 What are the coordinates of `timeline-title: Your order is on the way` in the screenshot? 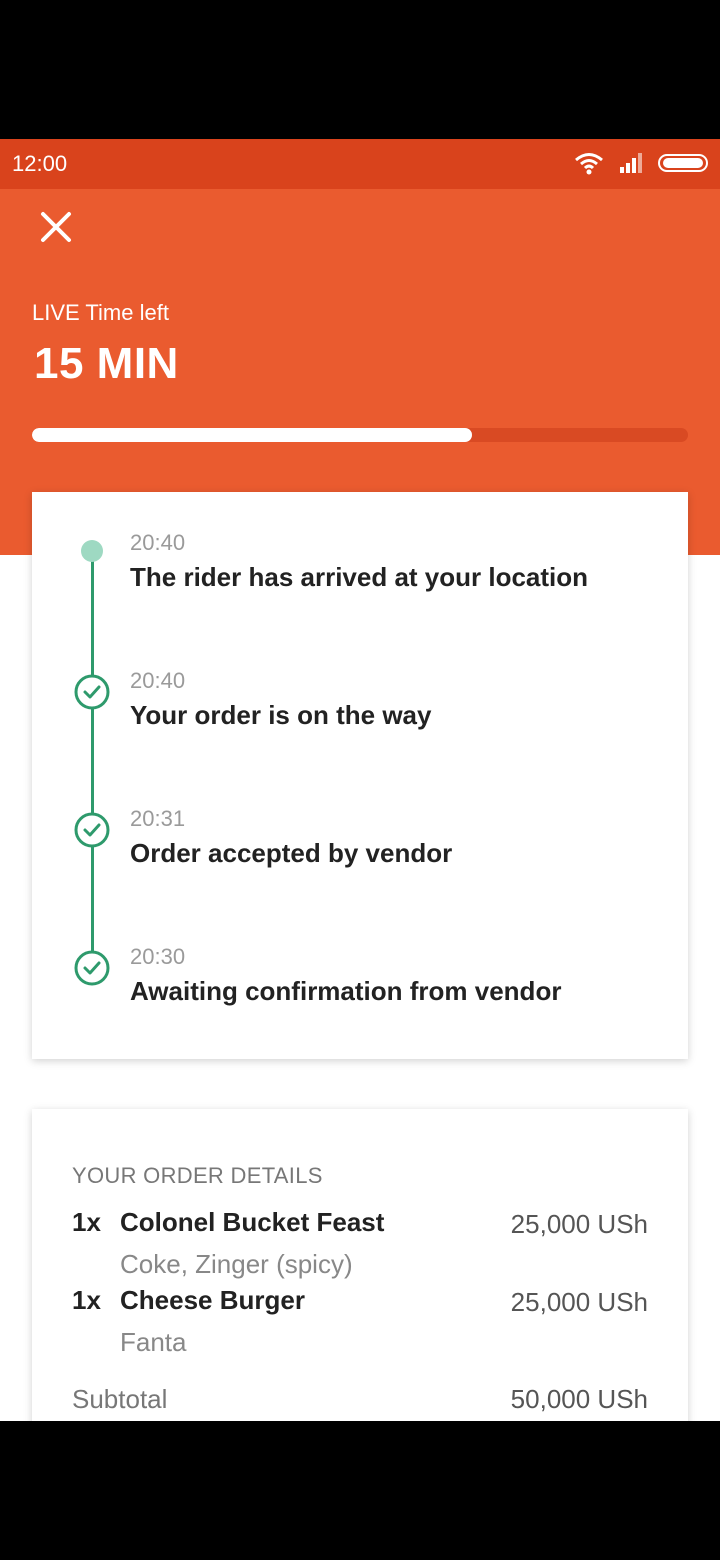 It's located at (281, 715).